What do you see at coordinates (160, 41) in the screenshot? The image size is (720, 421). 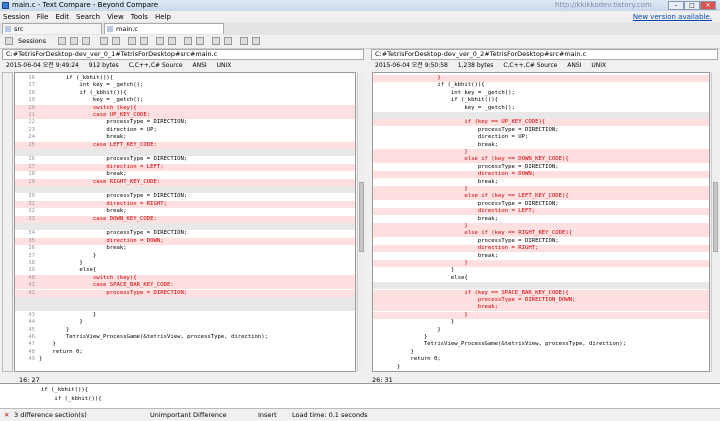 I see `prev-diff-icon` at bounding box center [160, 41].